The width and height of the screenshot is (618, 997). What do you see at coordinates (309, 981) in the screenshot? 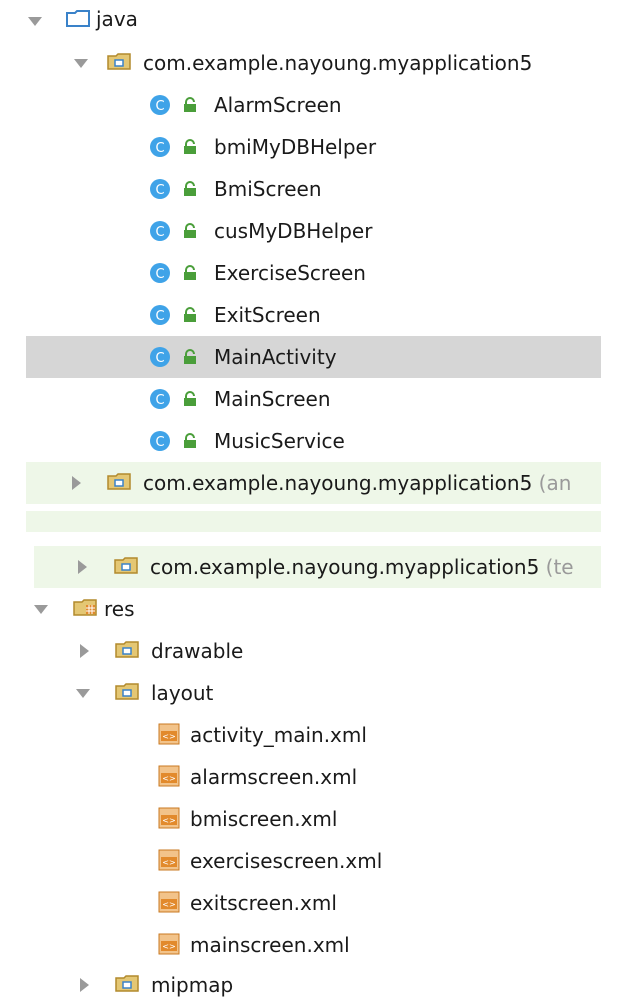
I see `tree-node-mipmap: mipmap` at bounding box center [309, 981].